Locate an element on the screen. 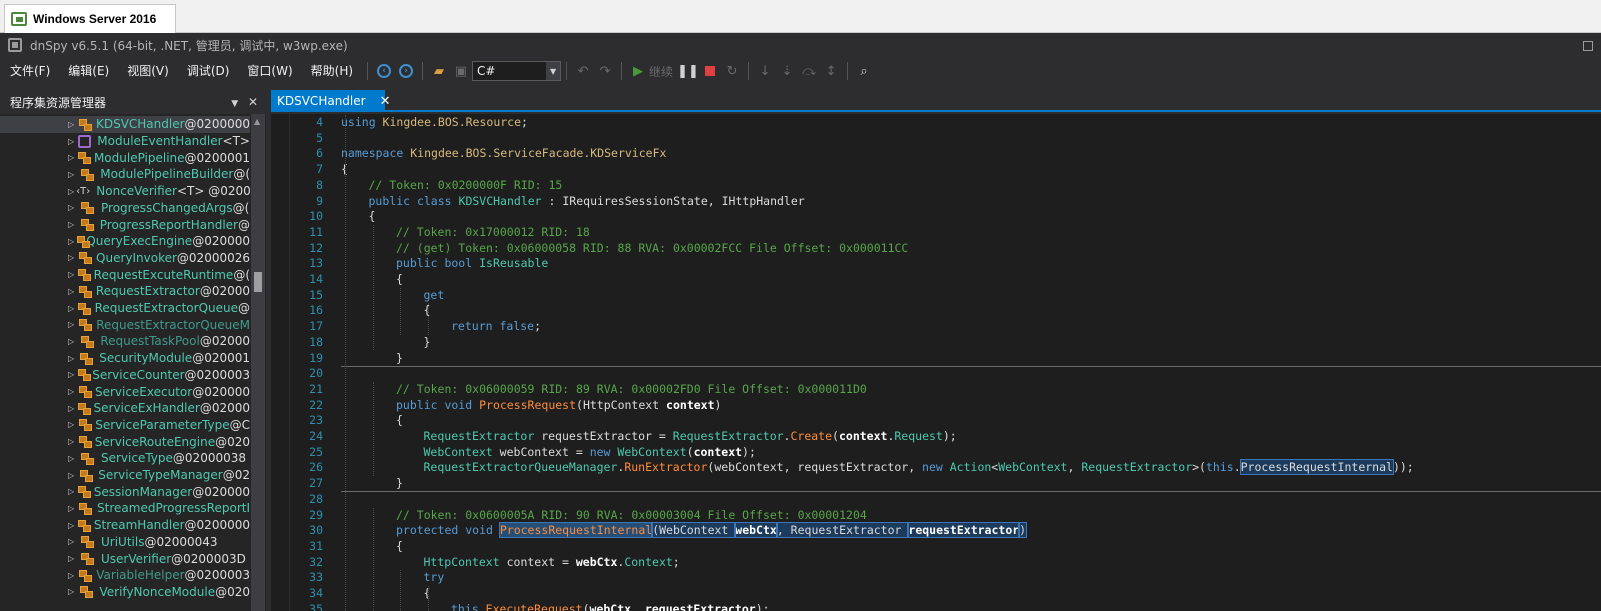  search-button: ⌕ is located at coordinates (864, 71).